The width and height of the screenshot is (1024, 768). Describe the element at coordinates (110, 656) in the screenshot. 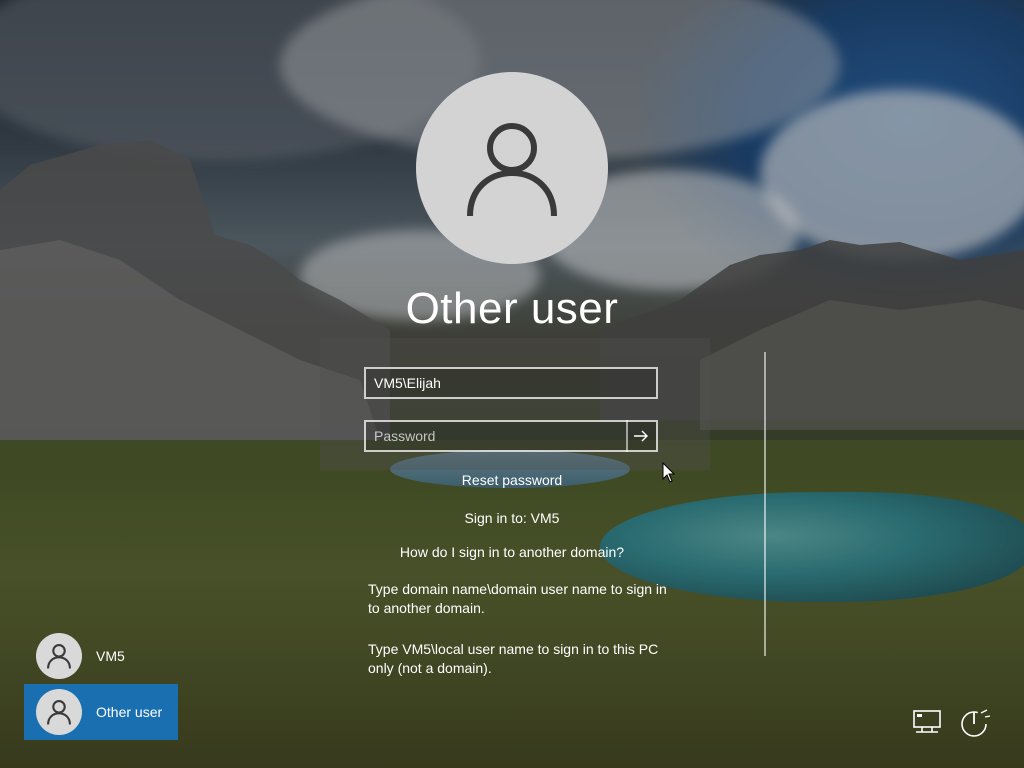

I see `user-tile-label: VM5` at that location.